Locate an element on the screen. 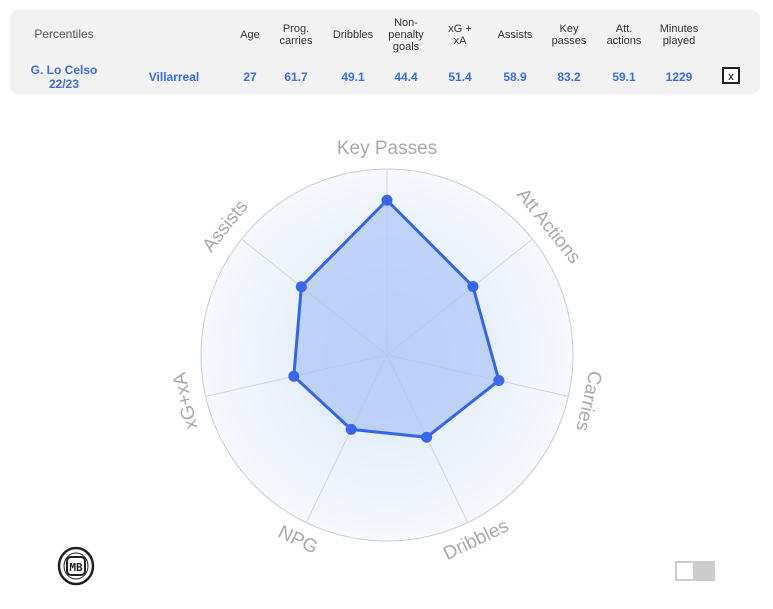 The height and width of the screenshot is (609, 773). svg-text: MB is located at coordinates (76, 567).